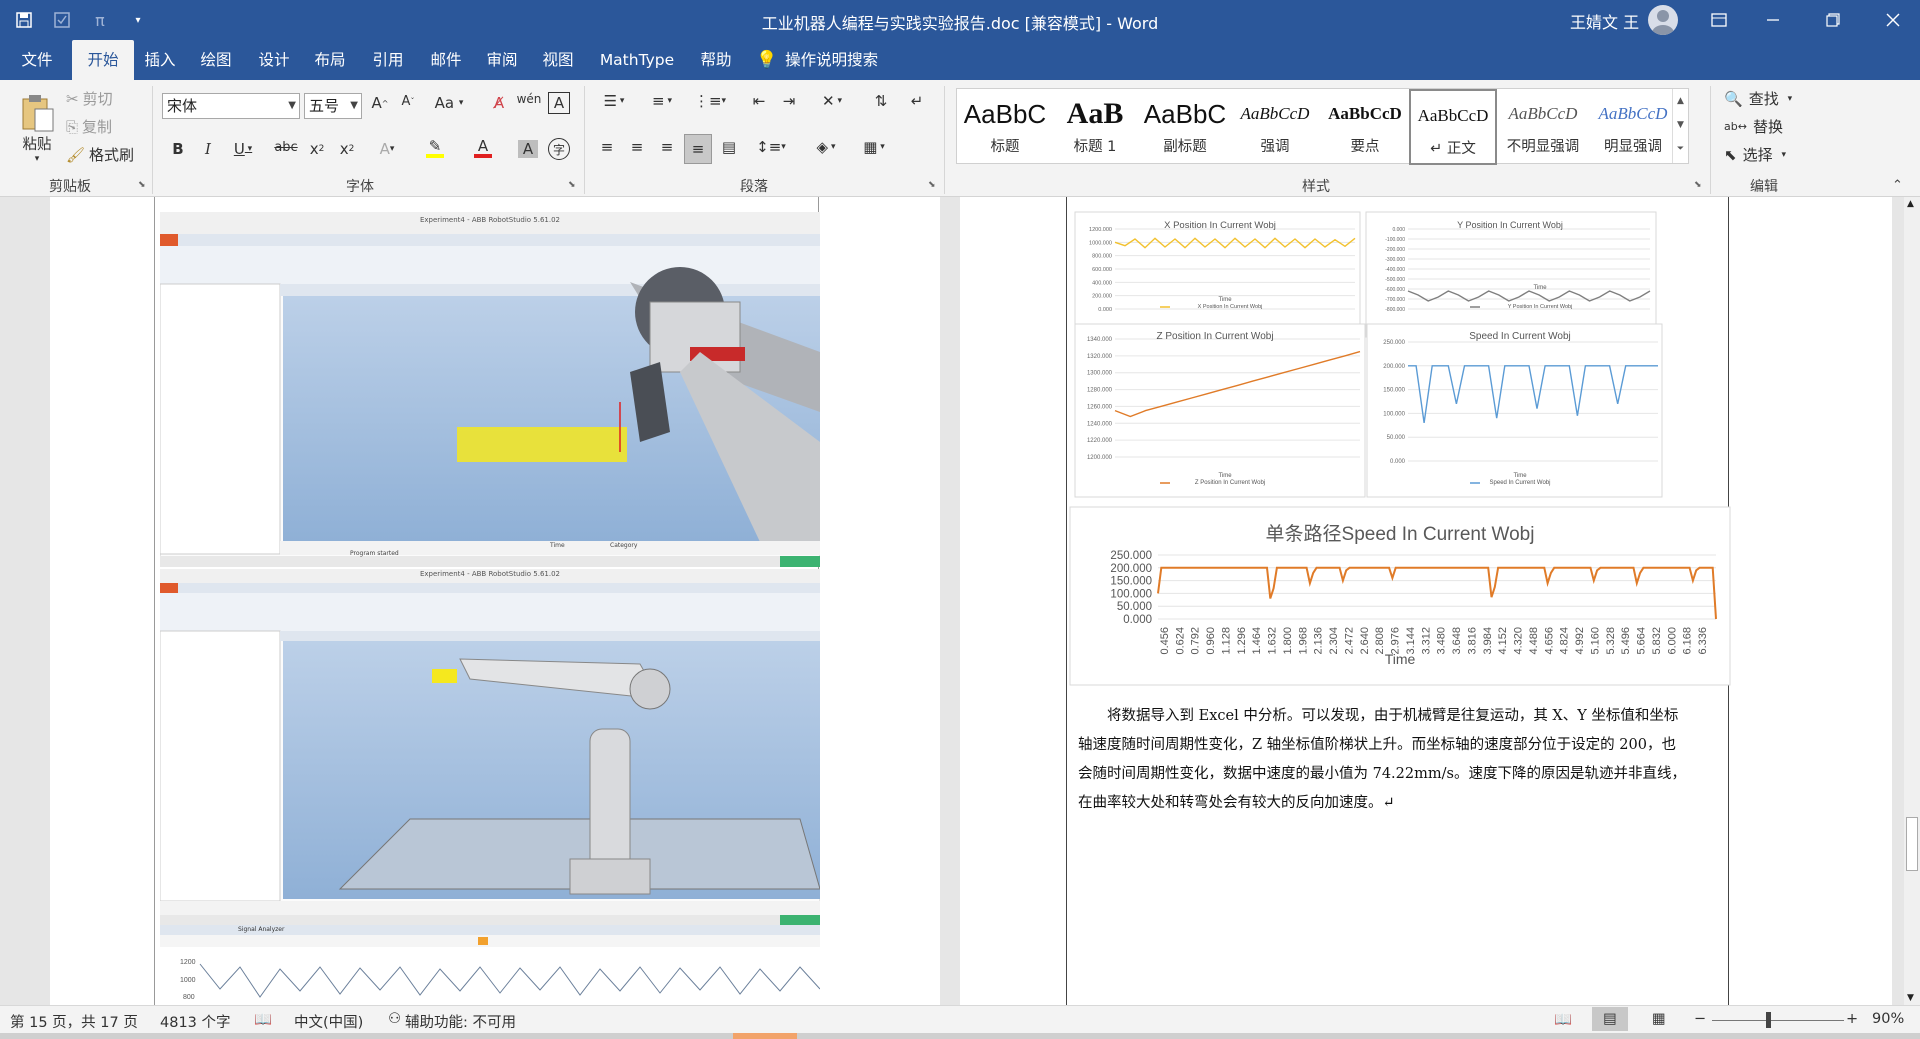 This screenshot has height=1039, width=1920. I want to click on style-normal: AaBbCcD ↵ 正文, so click(1453, 127).